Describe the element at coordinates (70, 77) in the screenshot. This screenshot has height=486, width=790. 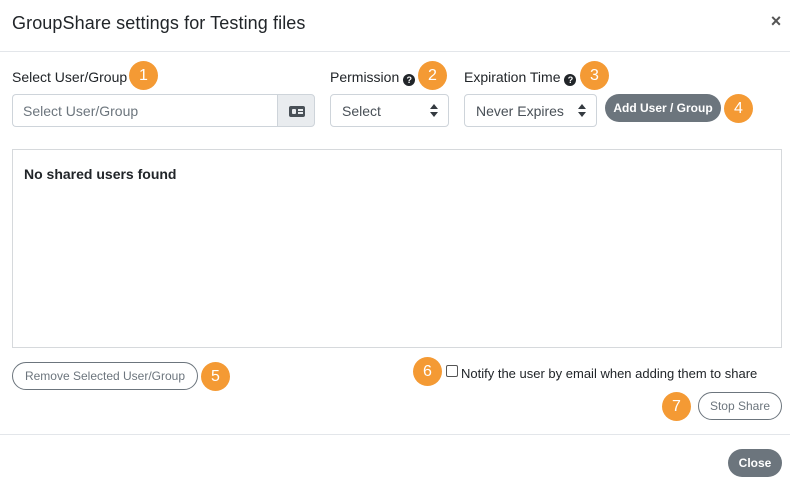
I see `user-group-label: Select User/Group` at that location.